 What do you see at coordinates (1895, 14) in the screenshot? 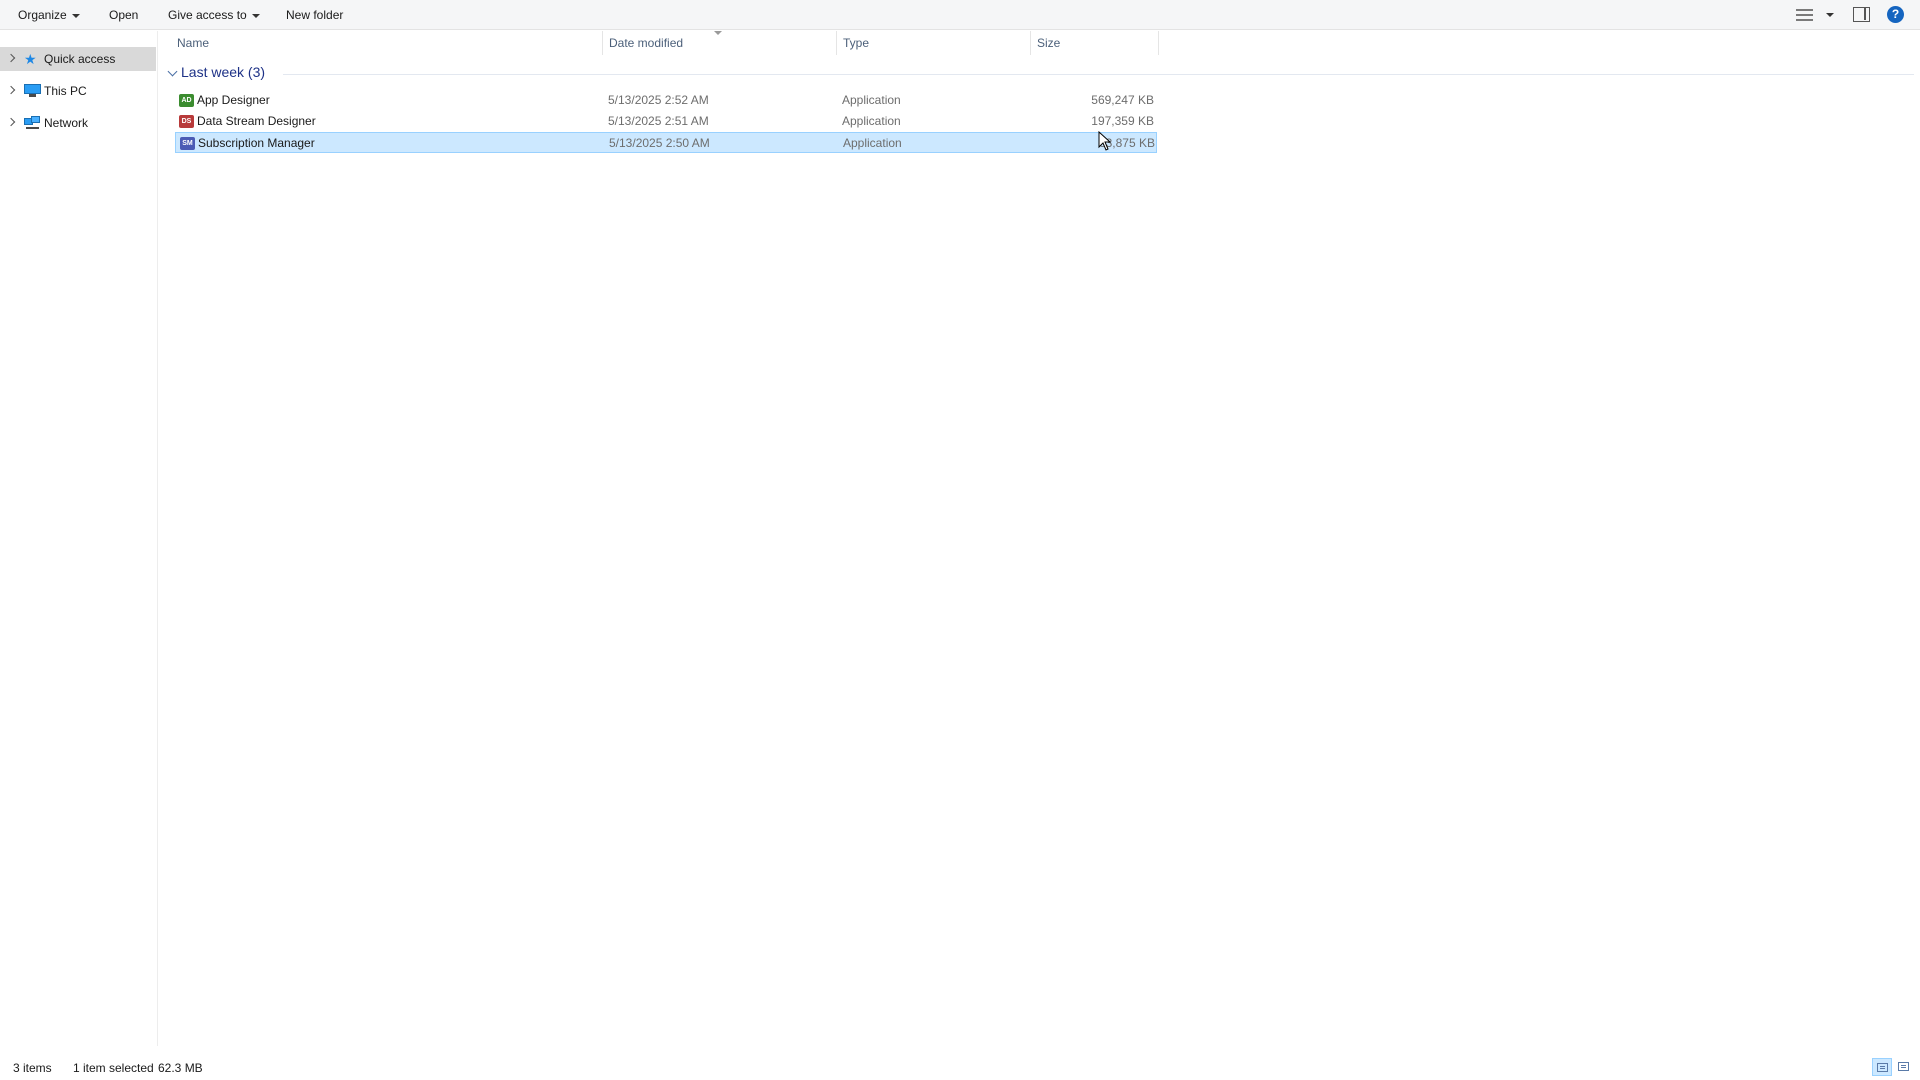
I see `help-icon: ?` at bounding box center [1895, 14].